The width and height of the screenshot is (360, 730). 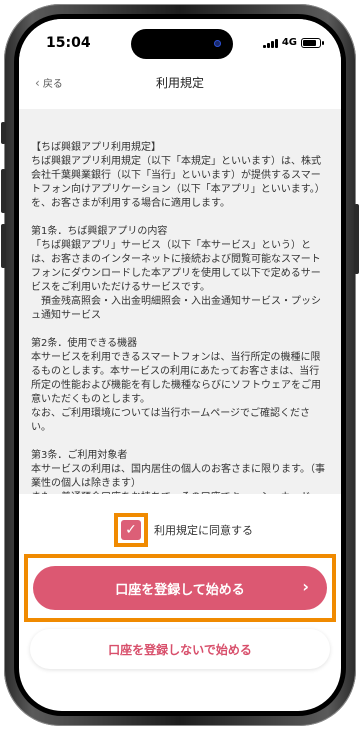 I want to click on start-without-register-button: 口座を登録しないで始める, so click(x=180, y=649).